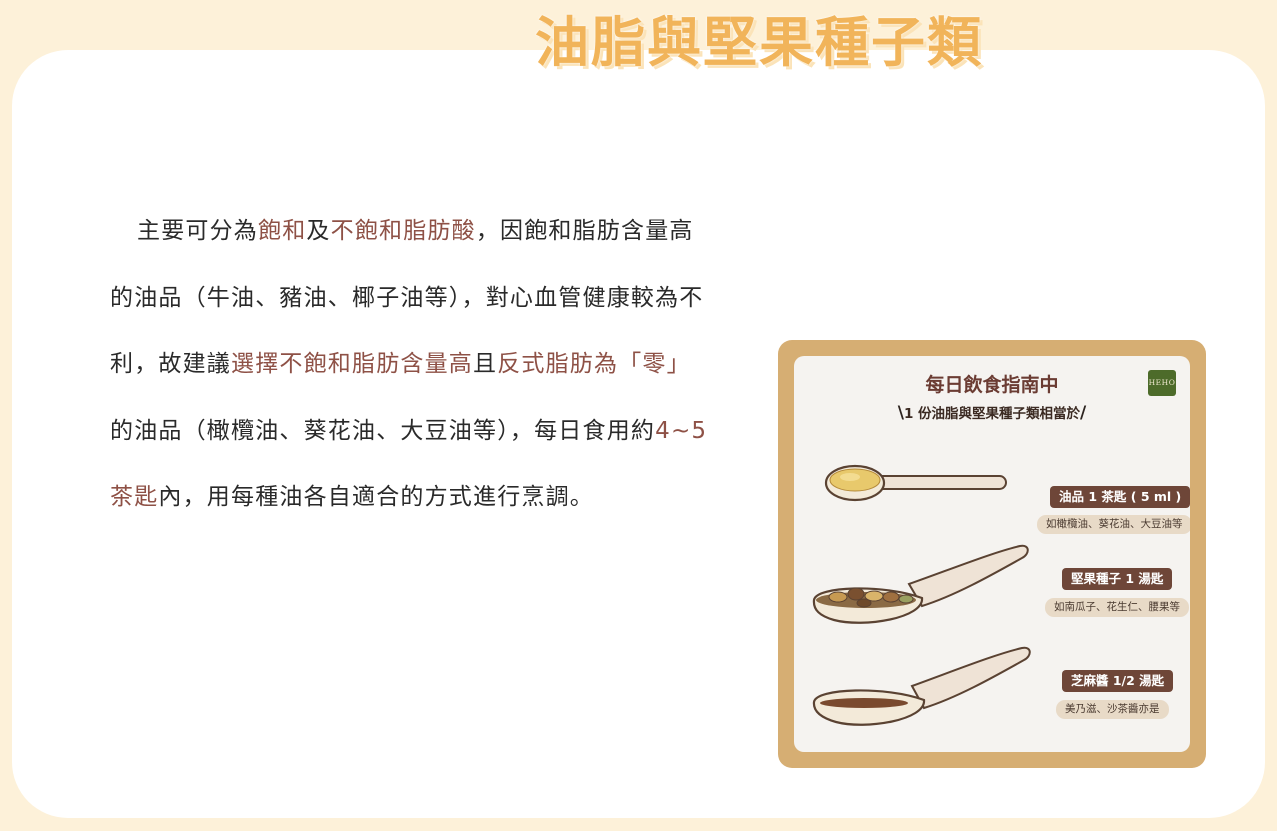  What do you see at coordinates (921, 686) in the screenshot?
I see `soup-spoon-sesame-paste-icon` at bounding box center [921, 686].